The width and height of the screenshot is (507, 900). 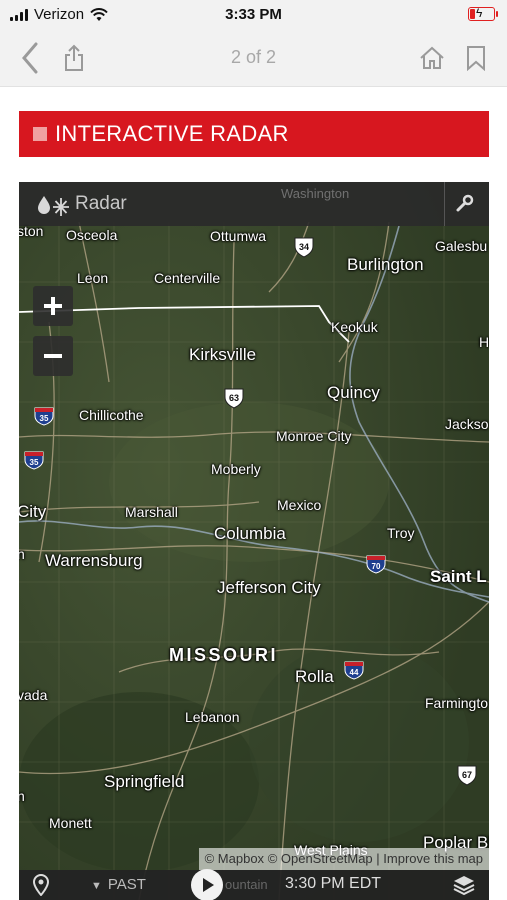 I want to click on interstate-shield-icon: 70, so click(x=376, y=564).